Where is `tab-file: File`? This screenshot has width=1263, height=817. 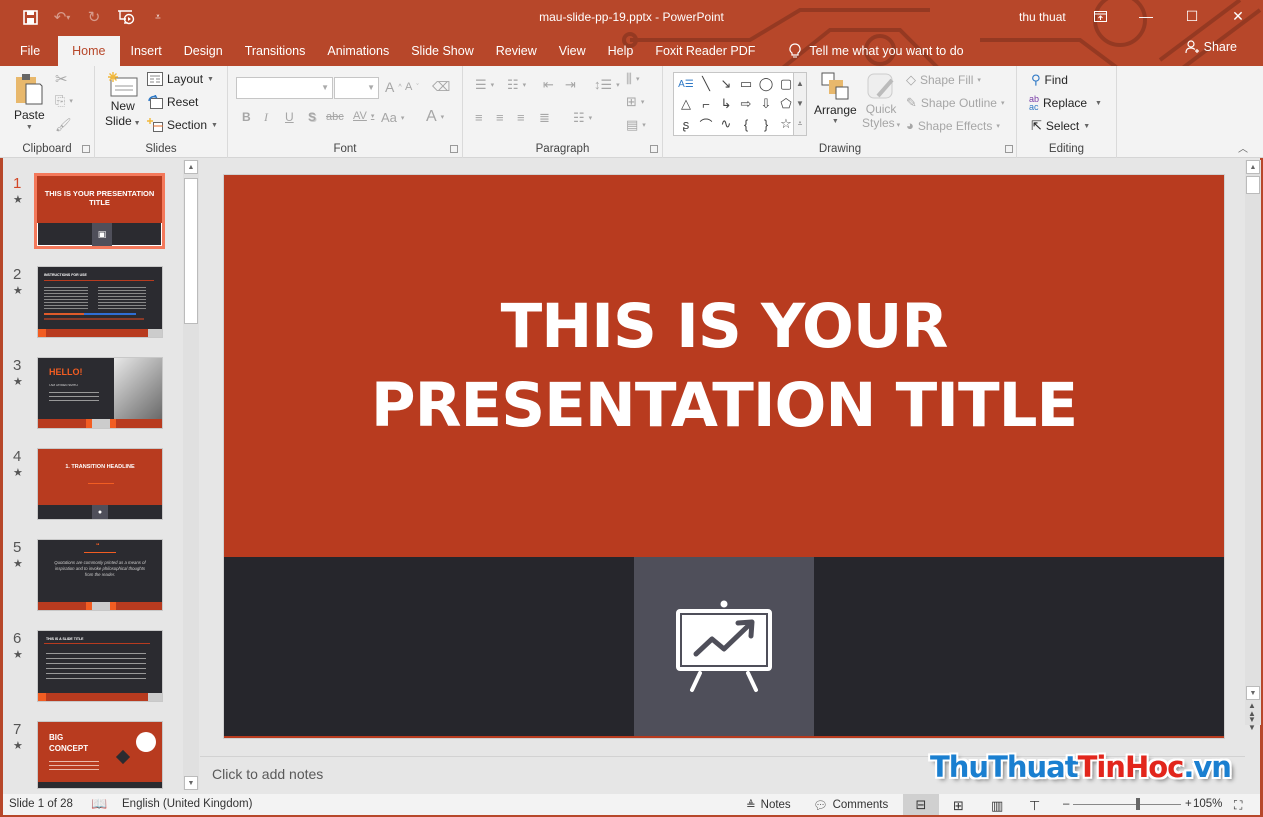
tab-file: File is located at coordinates (29, 51).